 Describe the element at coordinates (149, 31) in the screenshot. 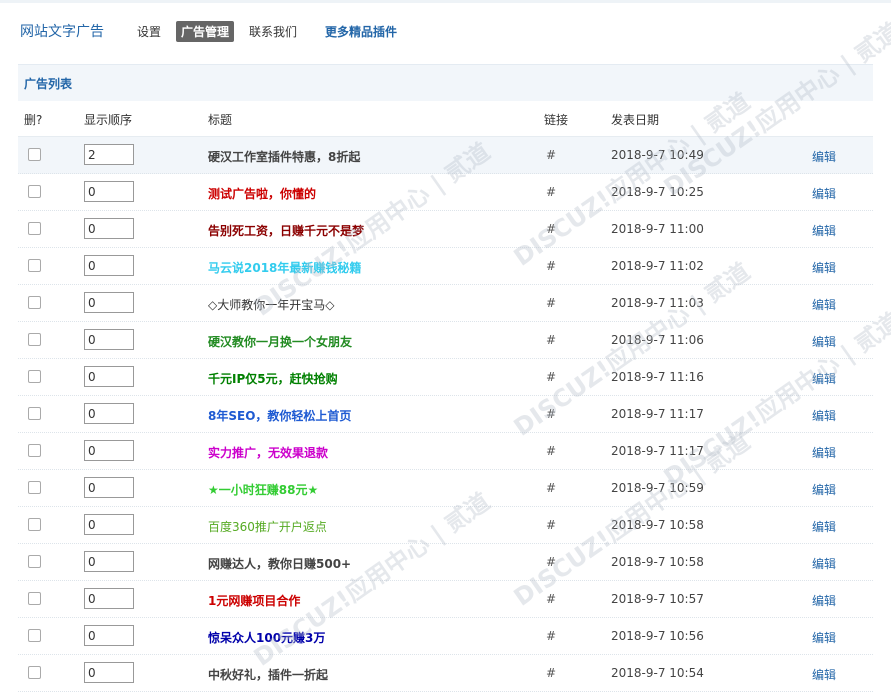

I see `nav-item-settings: 设置` at that location.